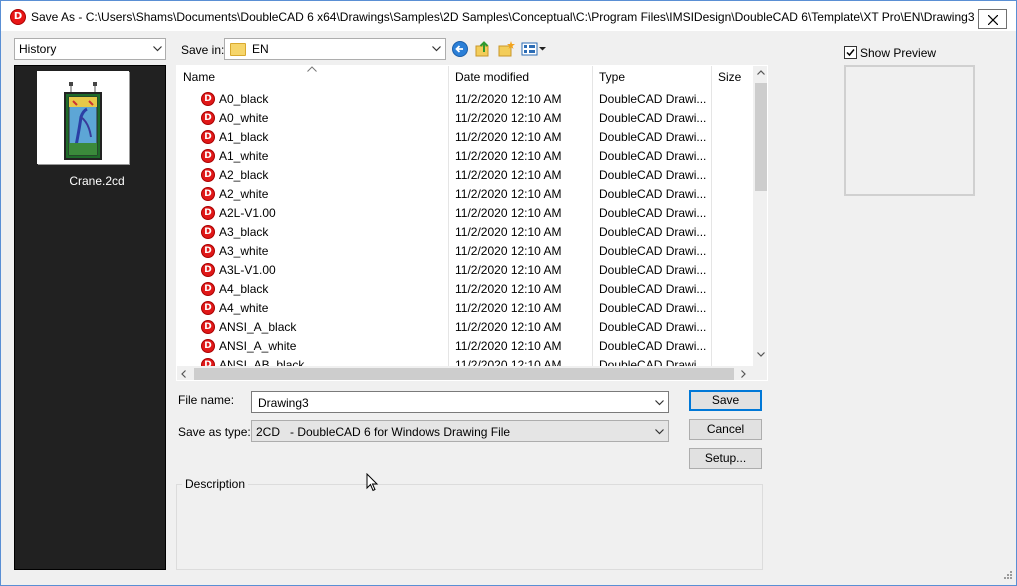  What do you see at coordinates (909, 130) in the screenshot?
I see `preview-pane` at bounding box center [909, 130].